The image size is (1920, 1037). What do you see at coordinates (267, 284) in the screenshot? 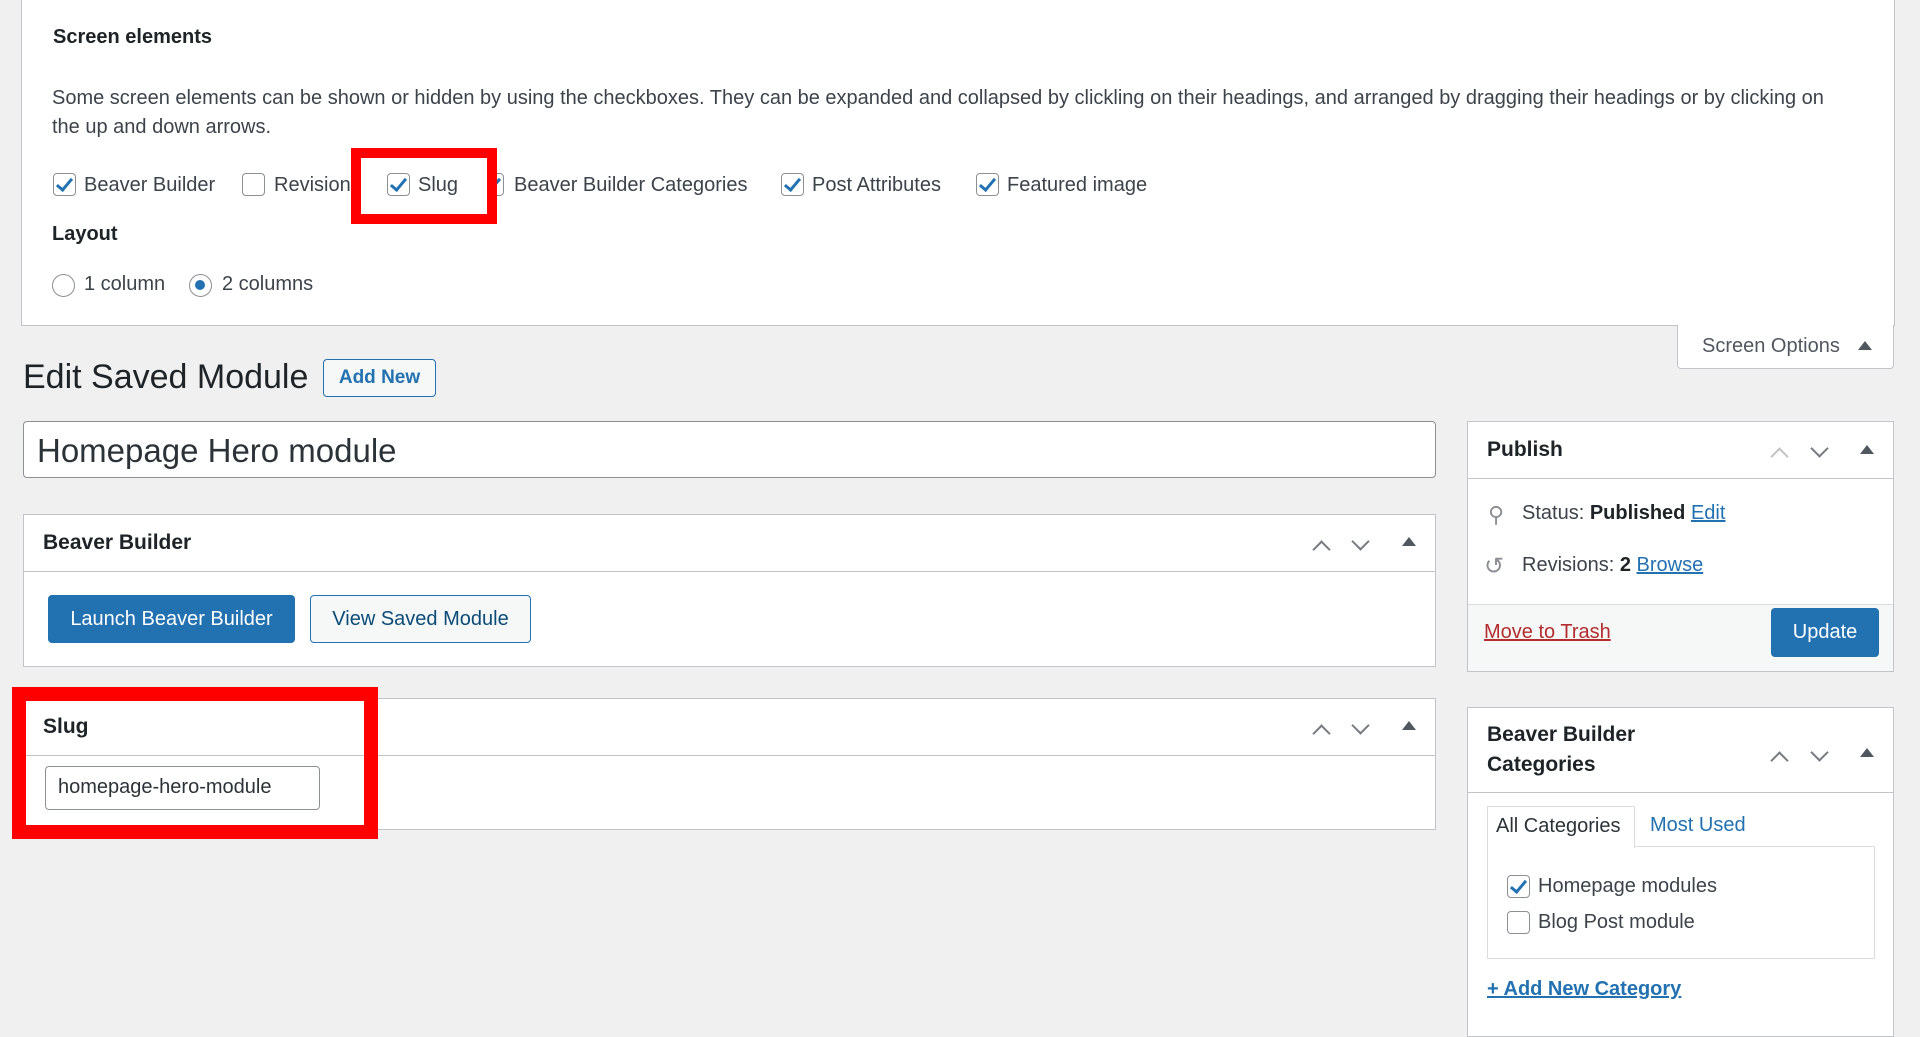
I see `label-2-columns: 2 columns` at bounding box center [267, 284].